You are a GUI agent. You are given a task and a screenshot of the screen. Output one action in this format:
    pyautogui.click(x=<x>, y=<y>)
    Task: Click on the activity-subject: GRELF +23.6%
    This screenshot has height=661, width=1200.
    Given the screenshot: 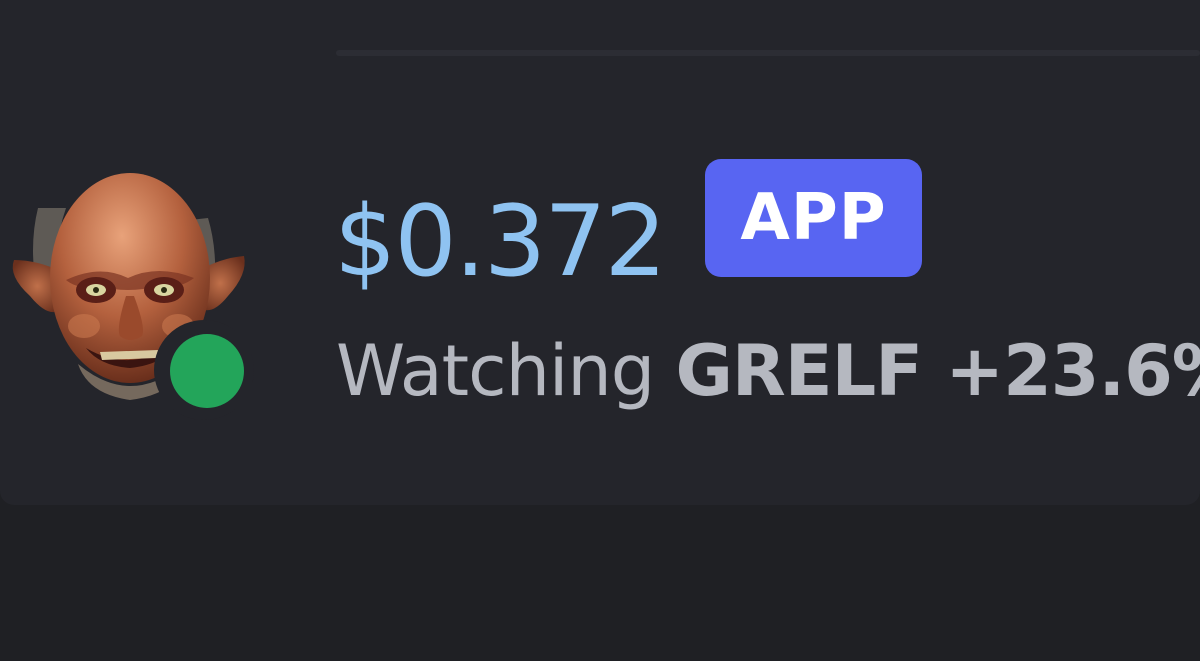 What is the action you would take?
    pyautogui.click(x=937, y=371)
    